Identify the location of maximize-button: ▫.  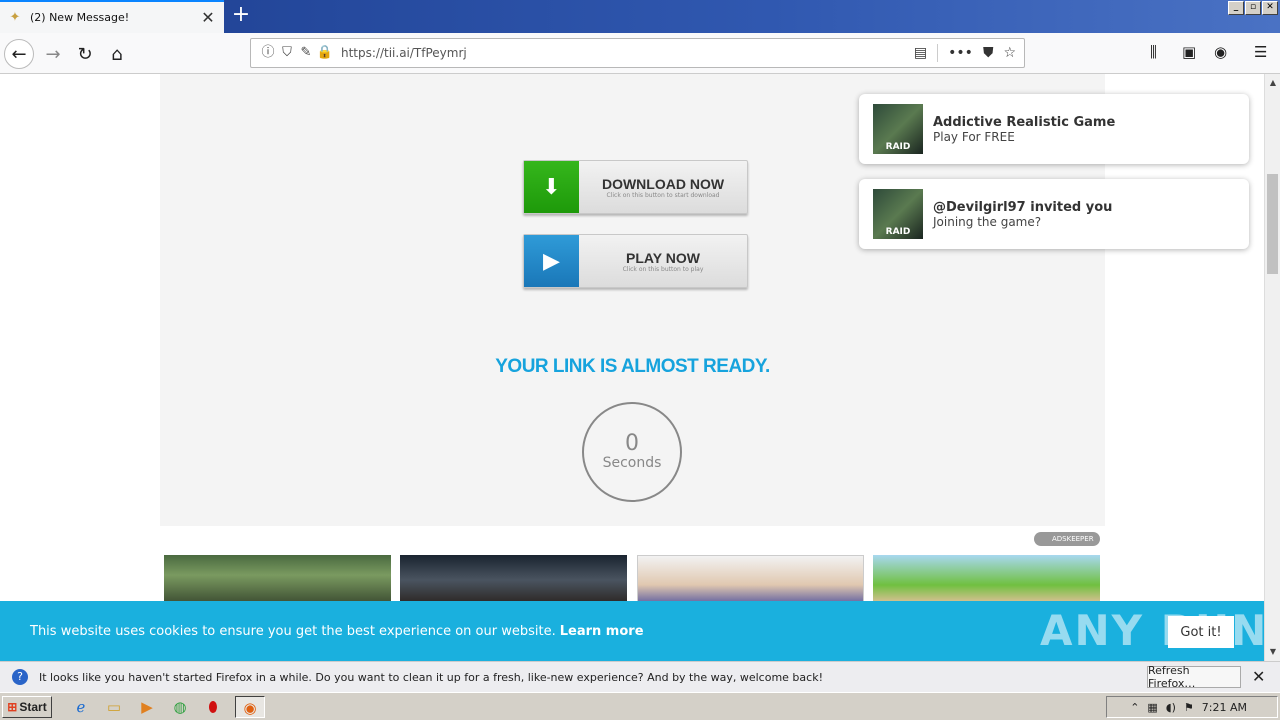
(1253, 8).